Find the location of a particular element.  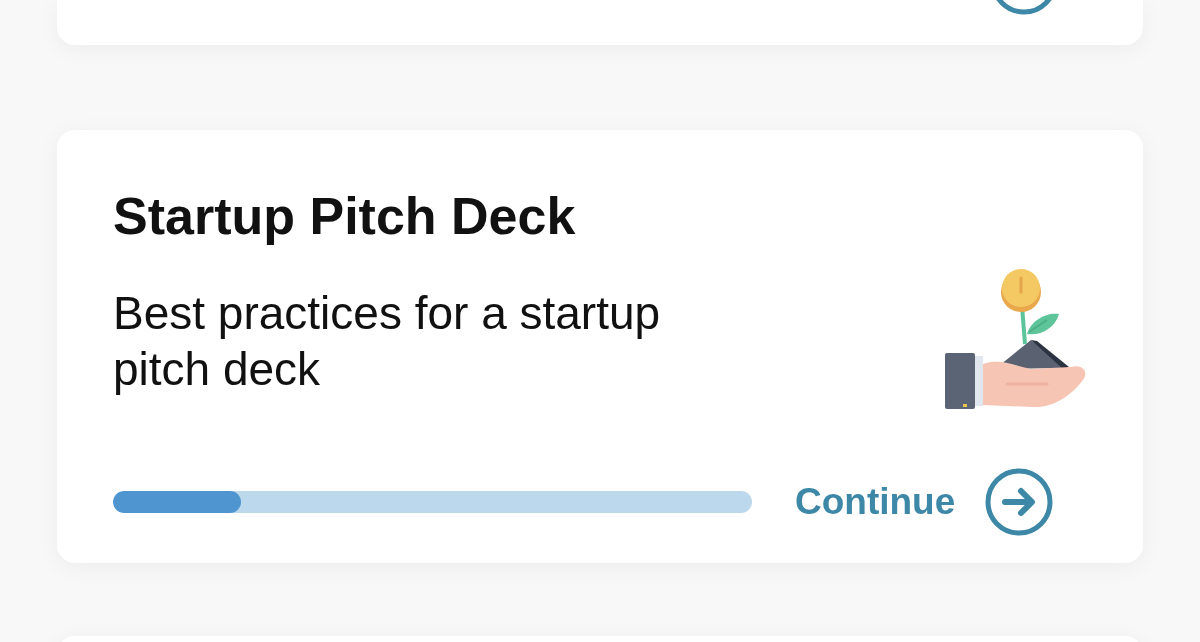

continue-link: Continue is located at coordinates (875, 502).